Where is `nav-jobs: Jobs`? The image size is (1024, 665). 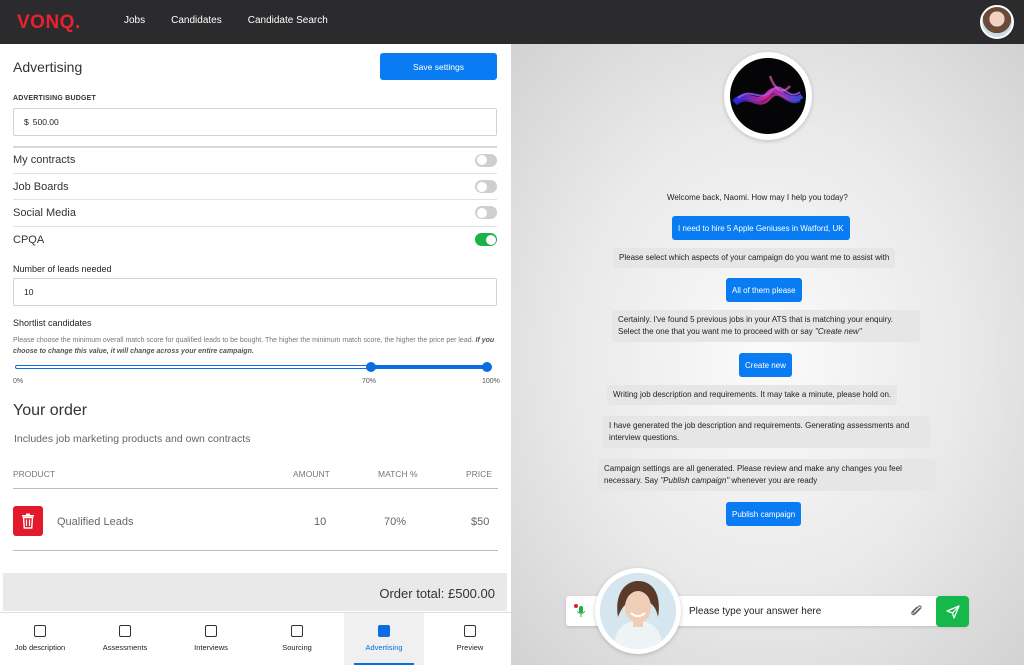 nav-jobs: Jobs is located at coordinates (134, 20).